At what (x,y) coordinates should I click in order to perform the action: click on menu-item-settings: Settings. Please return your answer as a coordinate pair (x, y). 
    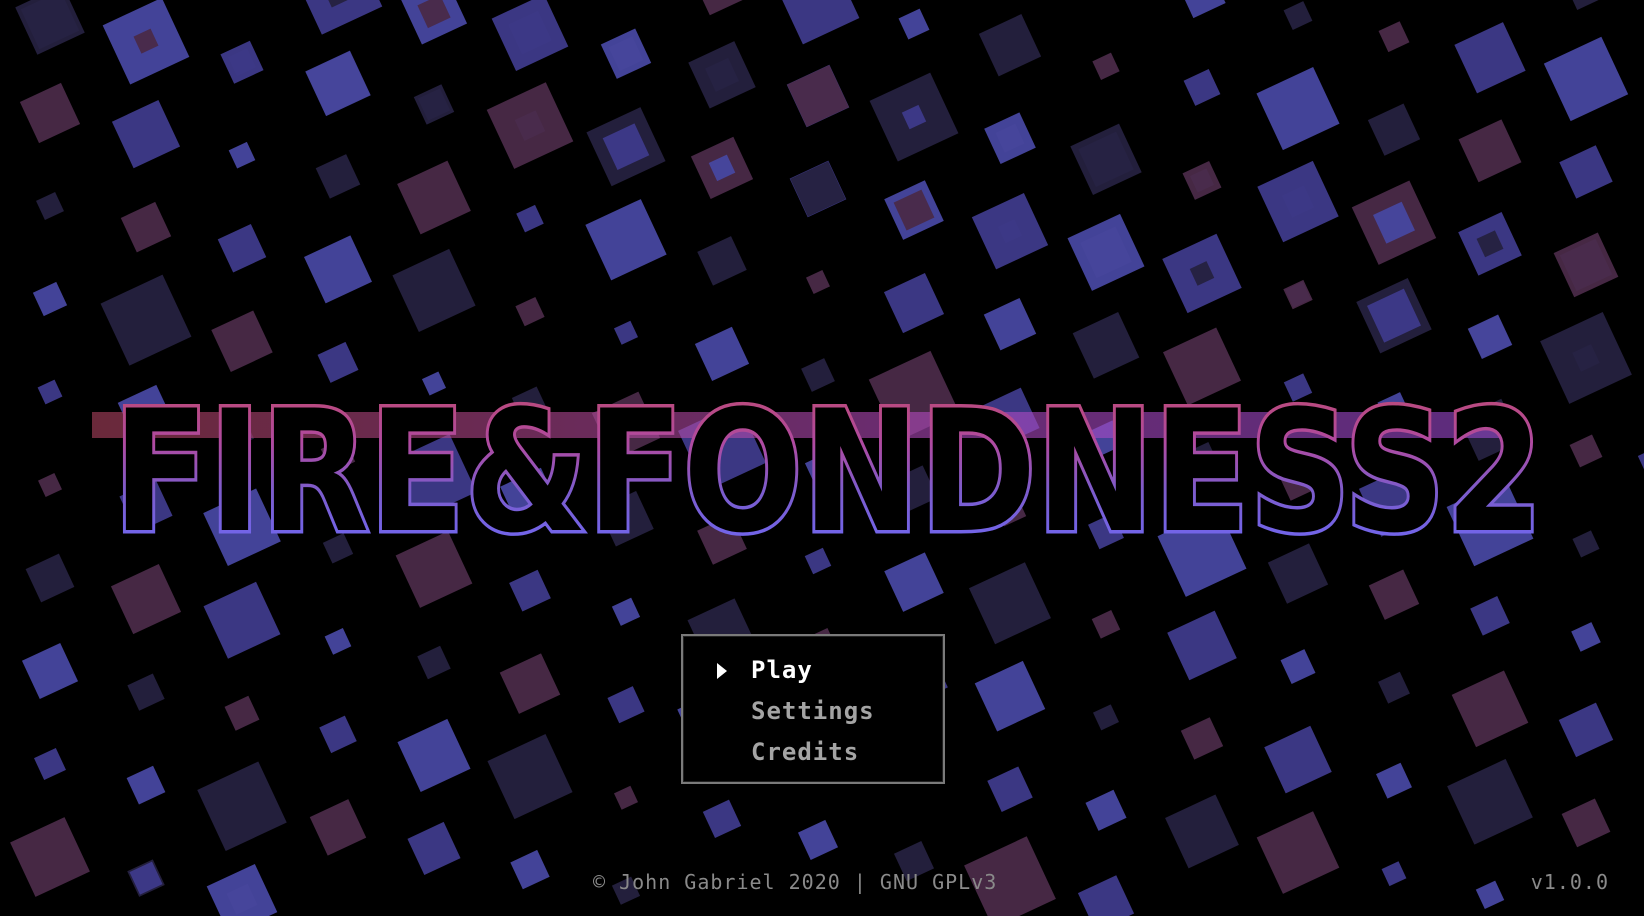
    Looking at the image, I should click on (813, 711).